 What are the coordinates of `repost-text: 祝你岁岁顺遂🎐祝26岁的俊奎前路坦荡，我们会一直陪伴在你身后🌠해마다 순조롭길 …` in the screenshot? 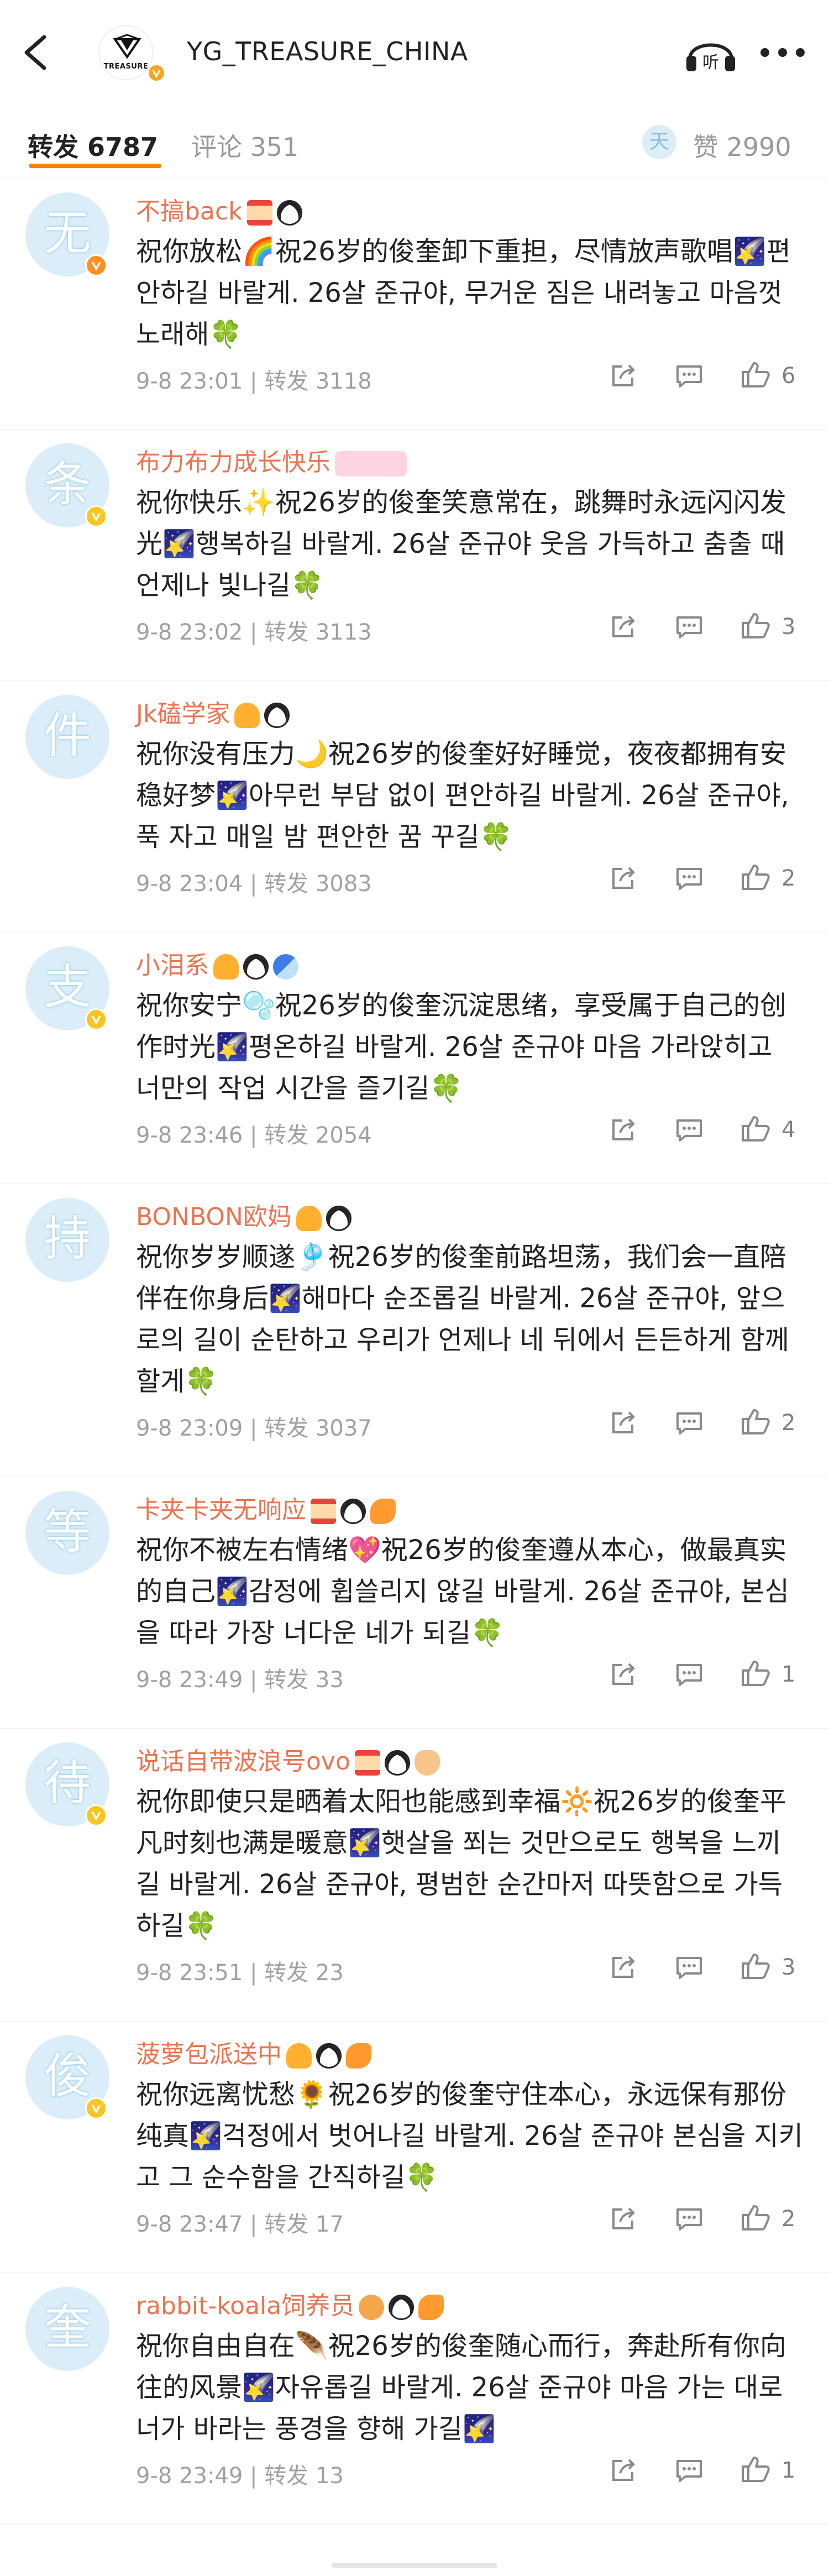 It's located at (462, 1319).